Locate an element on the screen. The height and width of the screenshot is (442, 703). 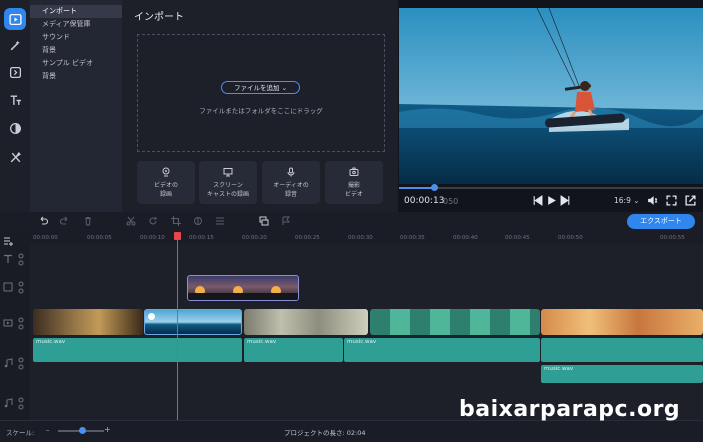
record-audio-button: オーディオの 録音 is located at coordinates (291, 182).